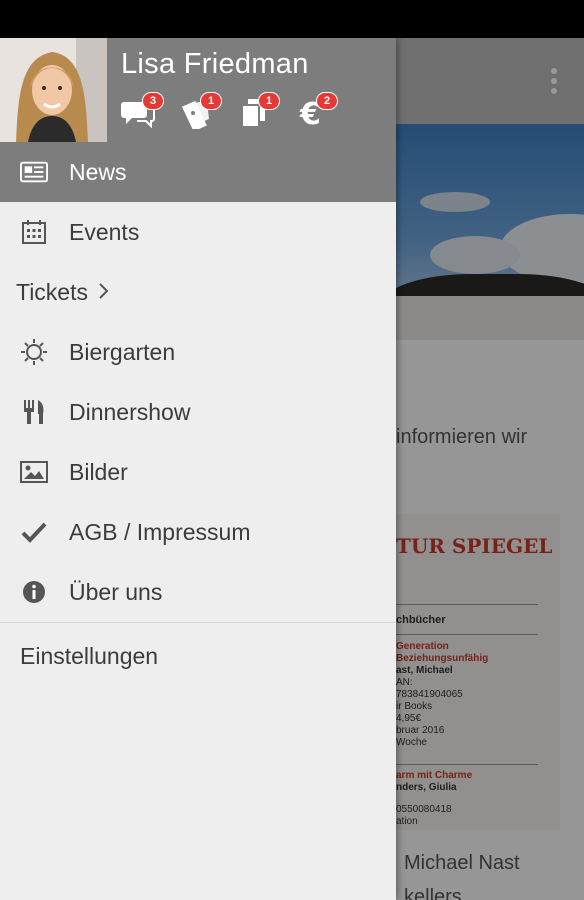 This screenshot has width=584, height=900. What do you see at coordinates (130, 411) in the screenshot?
I see `nav-item-label: Dinnershow` at bounding box center [130, 411].